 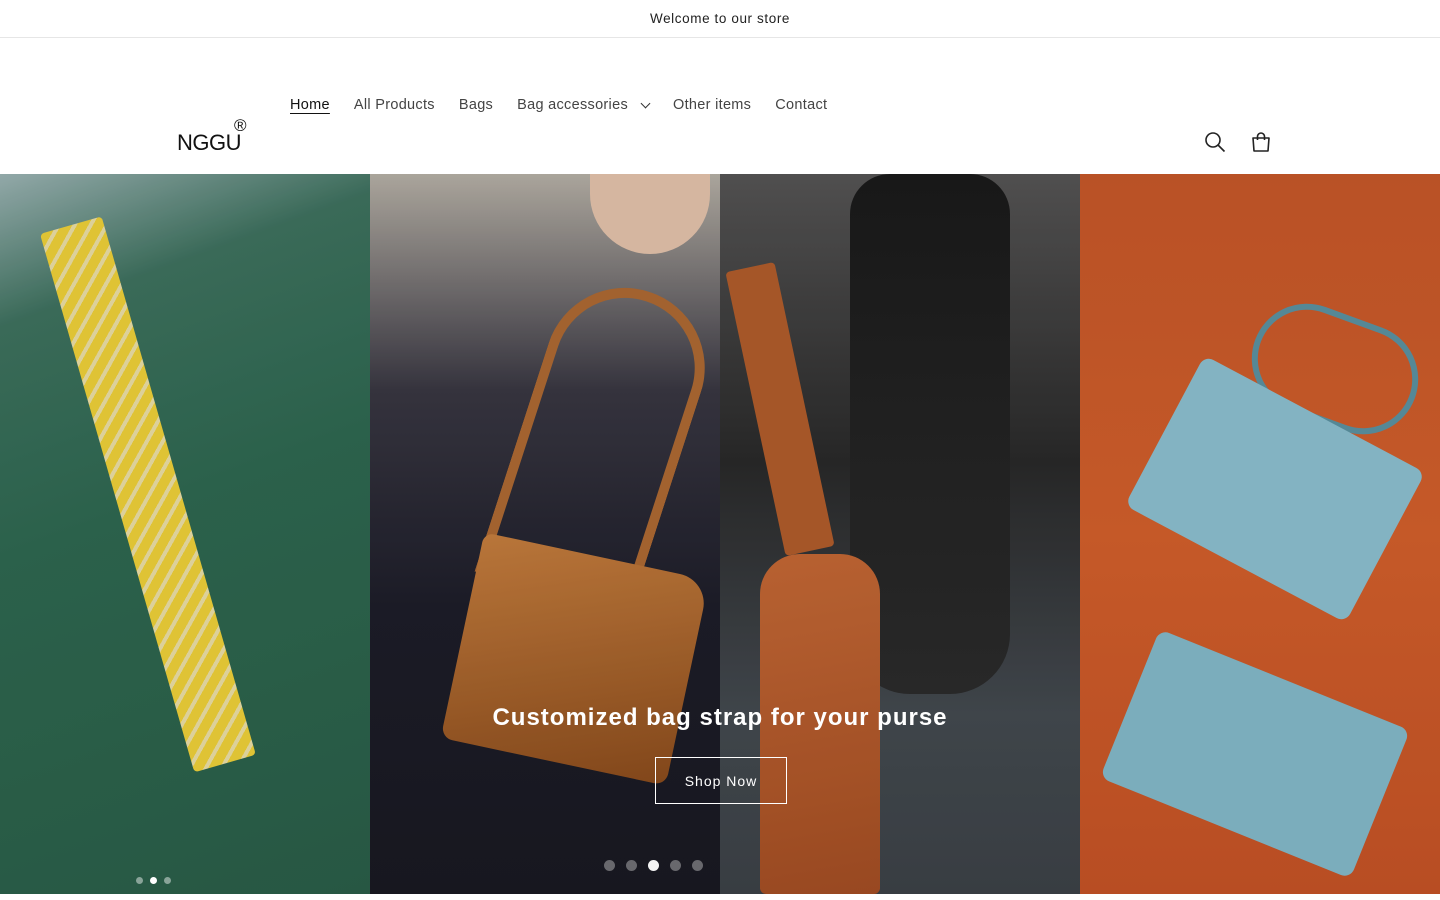 What do you see at coordinates (1261, 142) in the screenshot?
I see `cart-icon` at bounding box center [1261, 142].